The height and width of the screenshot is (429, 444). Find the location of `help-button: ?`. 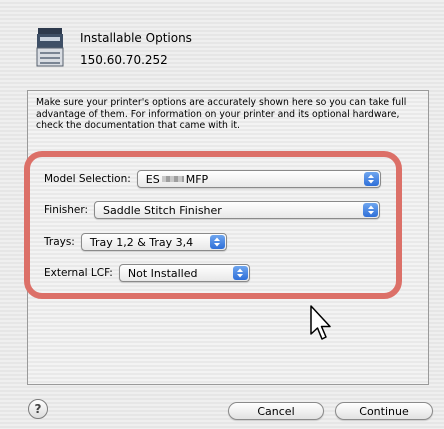

help-button: ? is located at coordinates (38, 409).